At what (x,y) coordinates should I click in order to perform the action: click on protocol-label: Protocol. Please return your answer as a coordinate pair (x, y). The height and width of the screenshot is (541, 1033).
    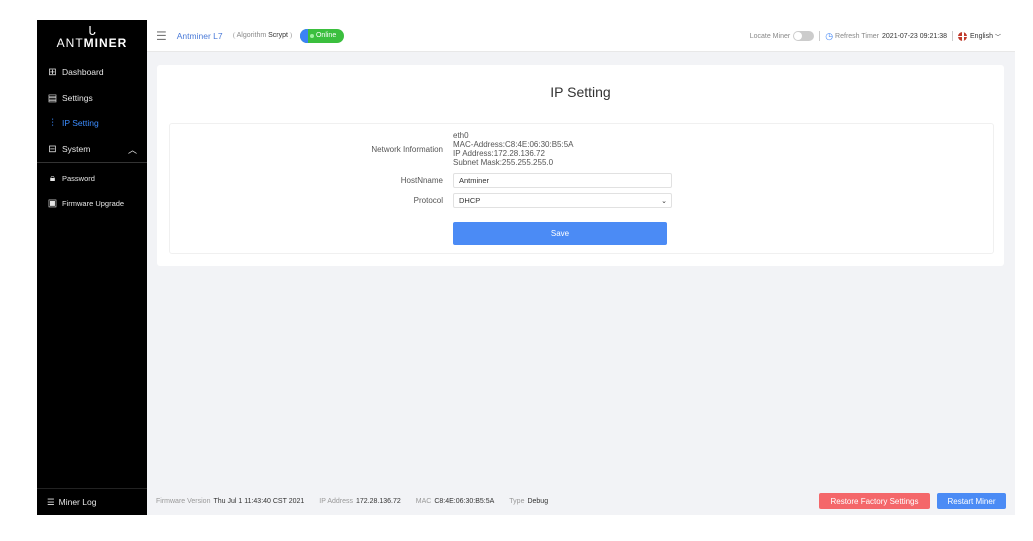
    Looking at the image, I should click on (428, 200).